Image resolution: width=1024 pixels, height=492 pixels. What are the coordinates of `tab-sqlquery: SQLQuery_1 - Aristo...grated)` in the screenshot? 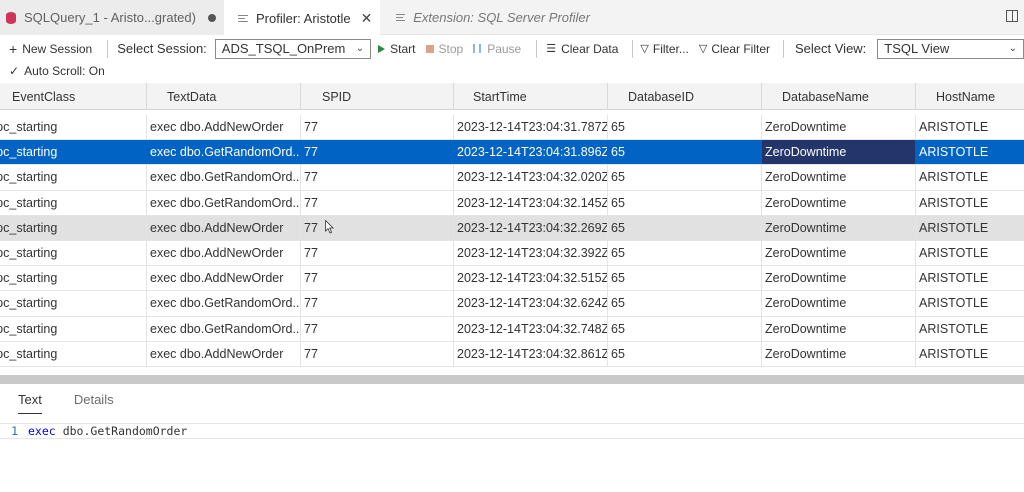 It's located at (112, 17).